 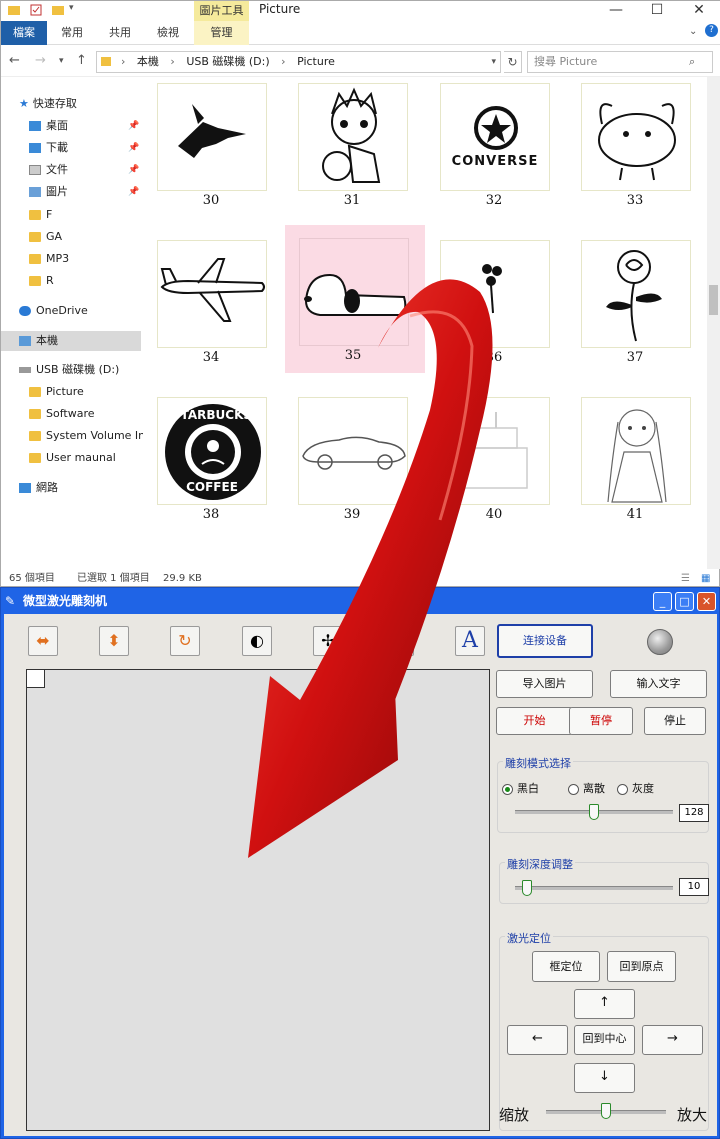 I want to click on address-input: › 本機 › USB 磁碟機 (D:) › Picture ▾, so click(x=298, y=62).